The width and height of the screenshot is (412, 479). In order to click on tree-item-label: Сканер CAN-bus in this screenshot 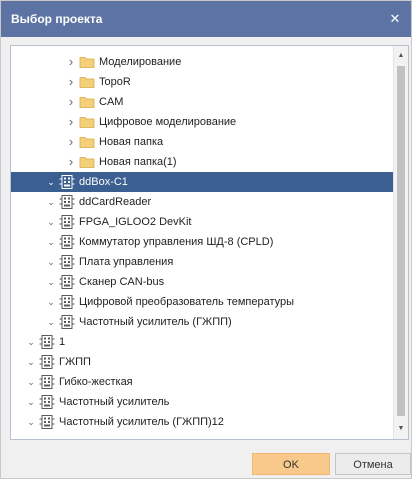, I will do `click(122, 282)`.